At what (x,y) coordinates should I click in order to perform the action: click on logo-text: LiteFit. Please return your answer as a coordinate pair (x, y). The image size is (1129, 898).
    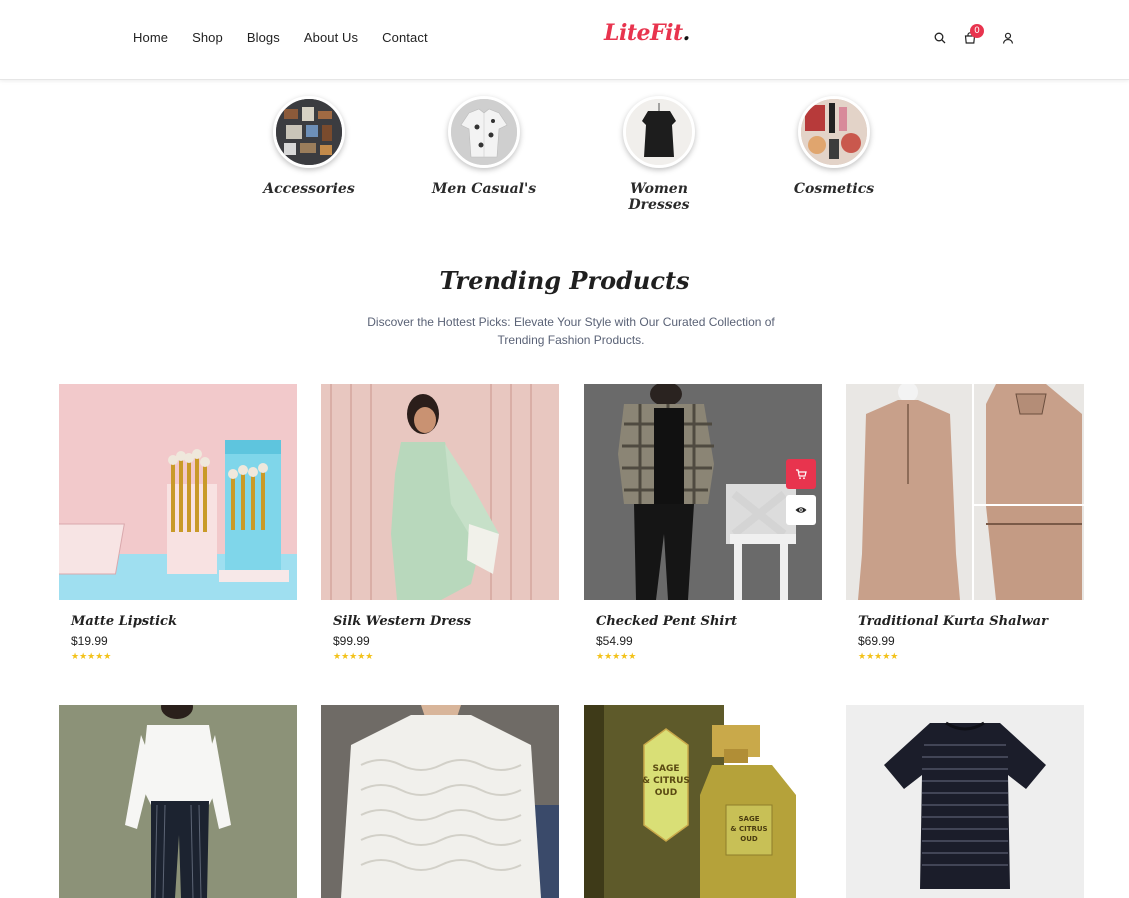
    Looking at the image, I should click on (643, 33).